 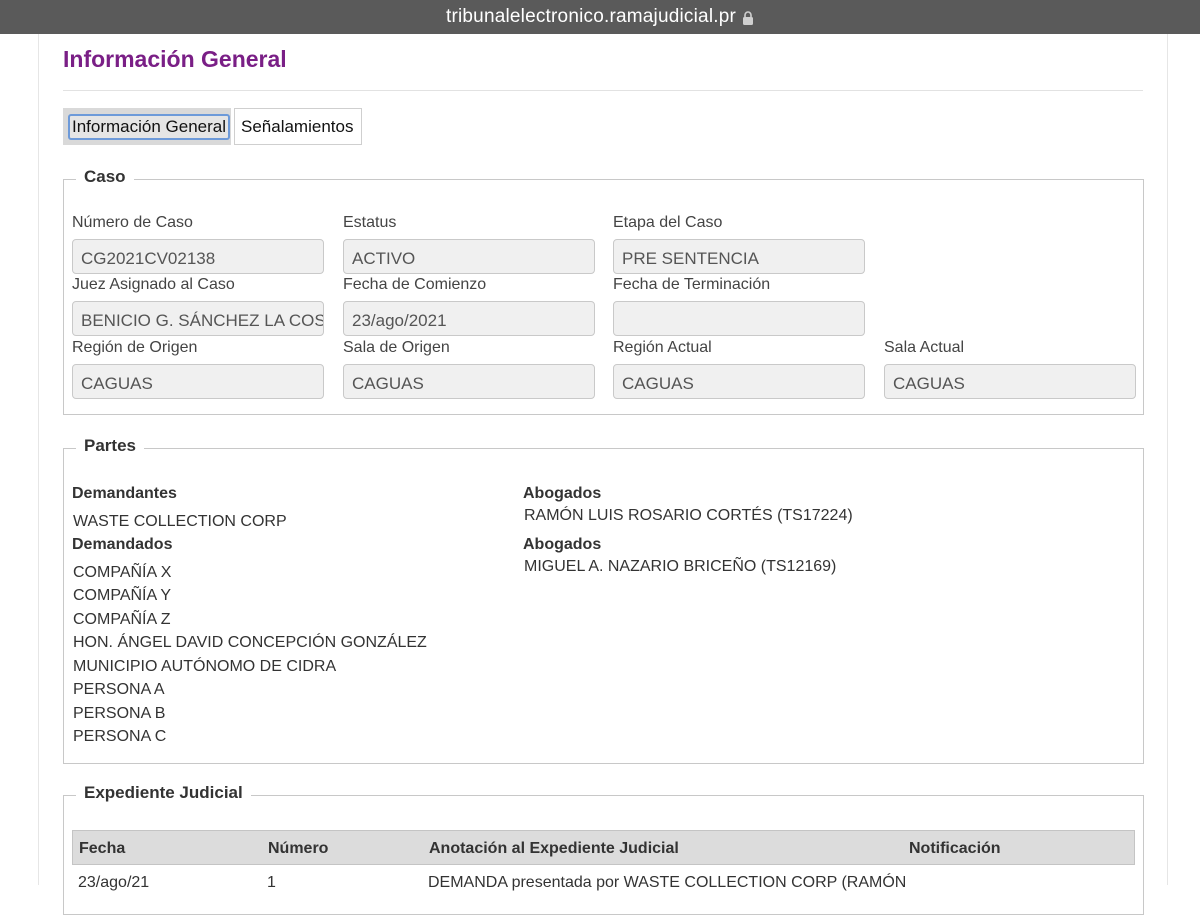 What do you see at coordinates (591, 16) in the screenshot?
I see `url-text: tribunalelectronico.ramajudicial.pr` at bounding box center [591, 16].